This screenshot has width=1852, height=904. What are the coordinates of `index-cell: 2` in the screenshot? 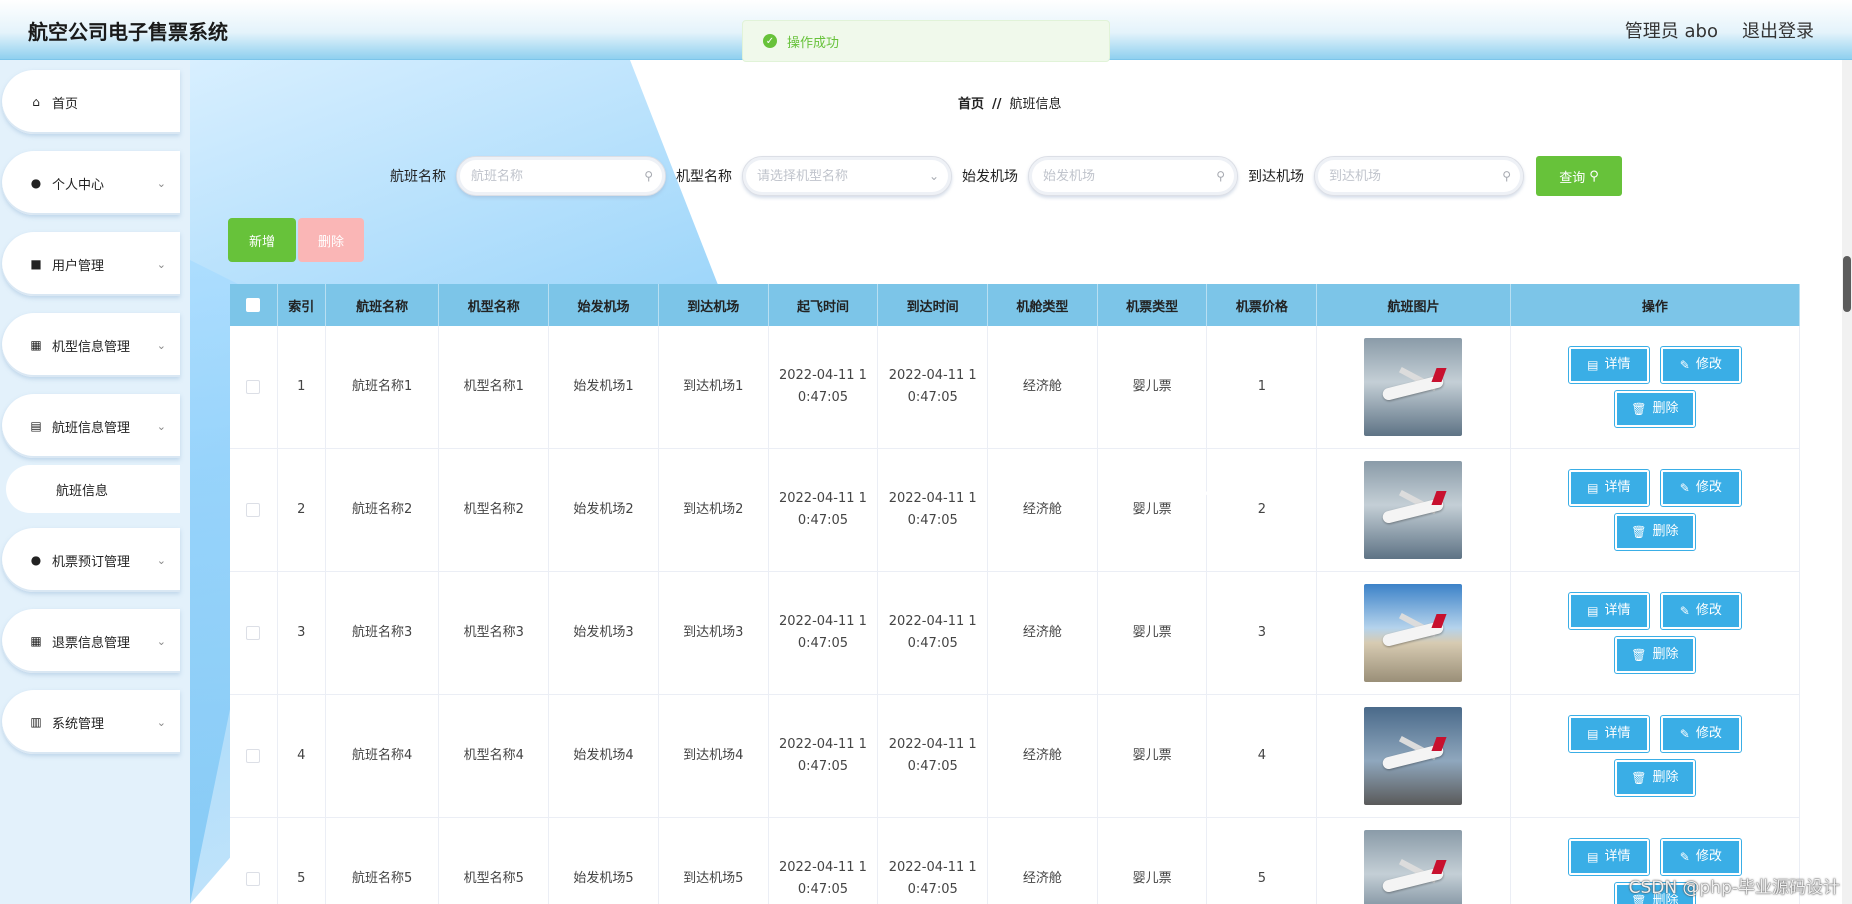 It's located at (302, 510).